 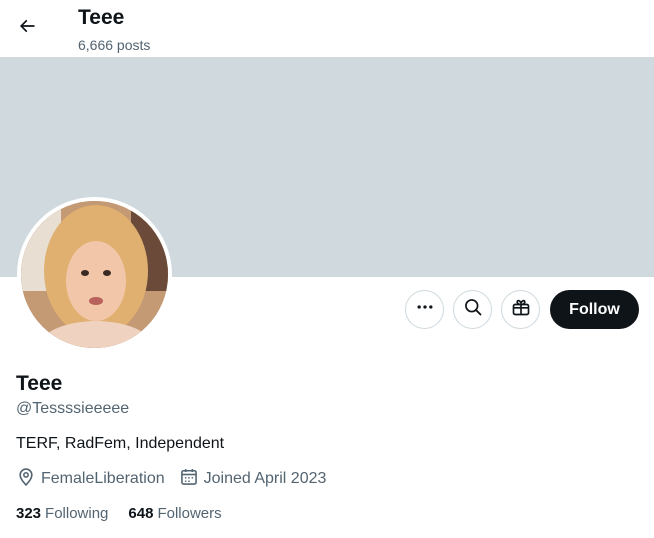 What do you see at coordinates (141, 513) in the screenshot?
I see `followers-count: 648` at bounding box center [141, 513].